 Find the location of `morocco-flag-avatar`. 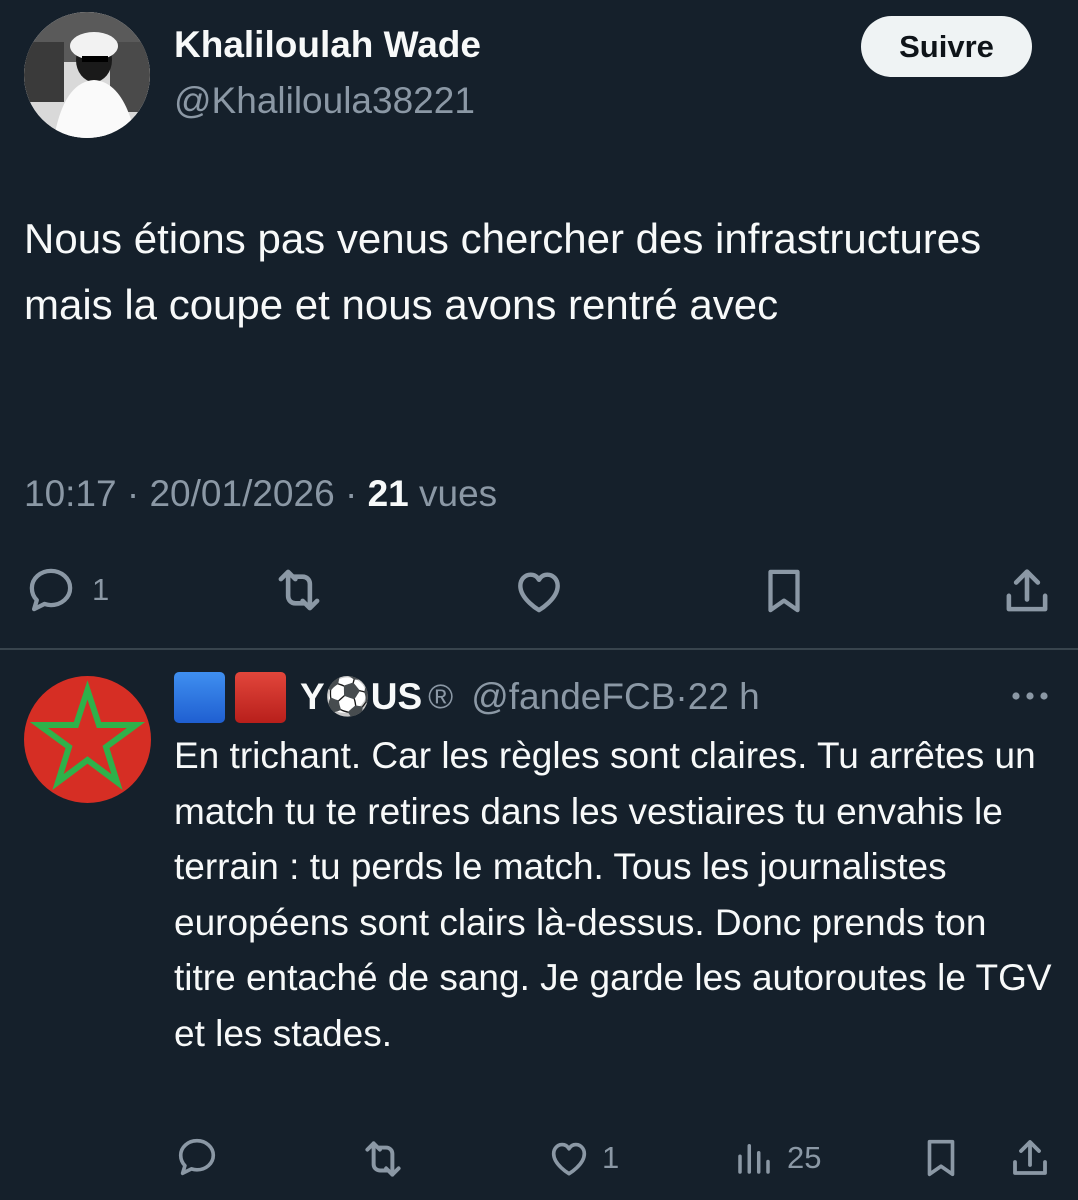

morocco-flag-avatar is located at coordinates (87, 739).